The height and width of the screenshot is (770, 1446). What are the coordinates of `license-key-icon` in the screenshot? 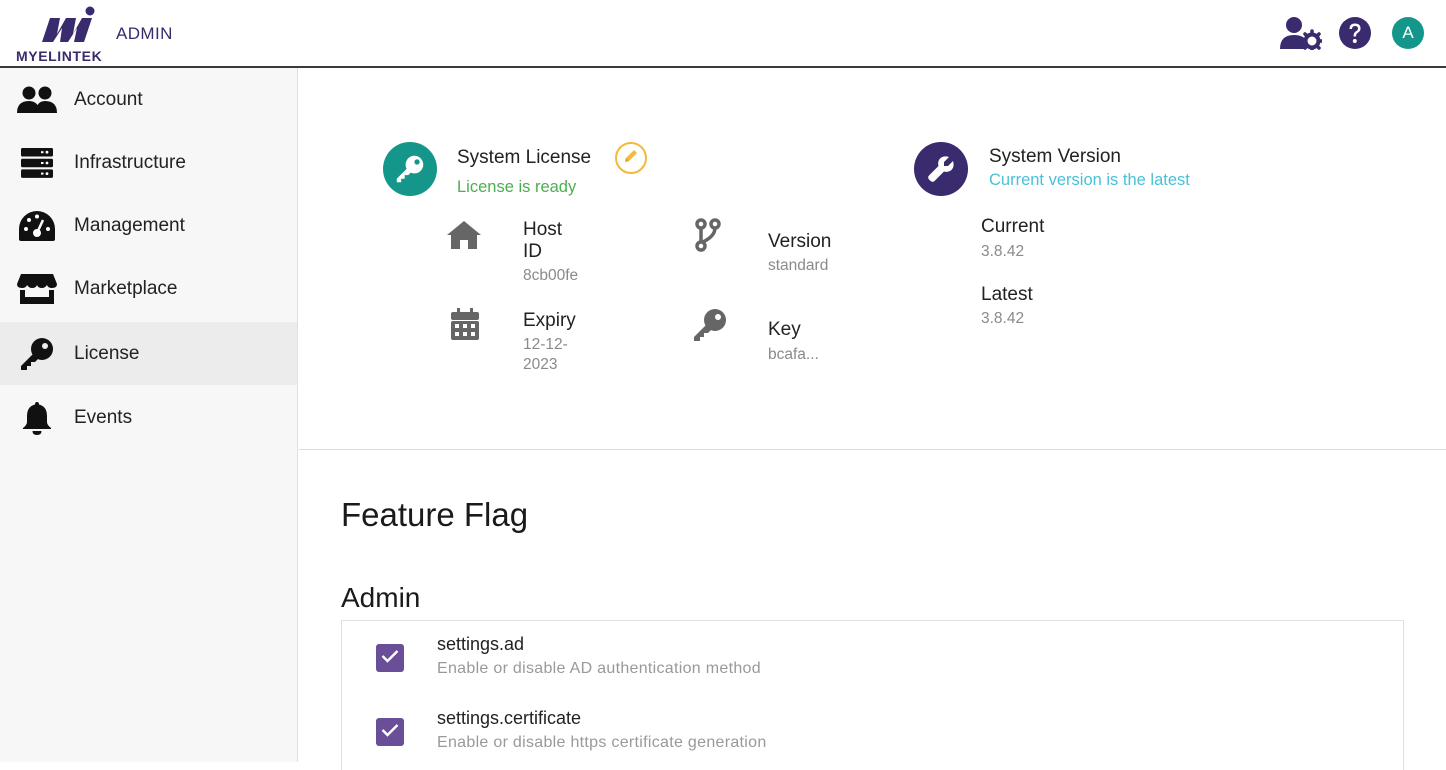 It's located at (410, 169).